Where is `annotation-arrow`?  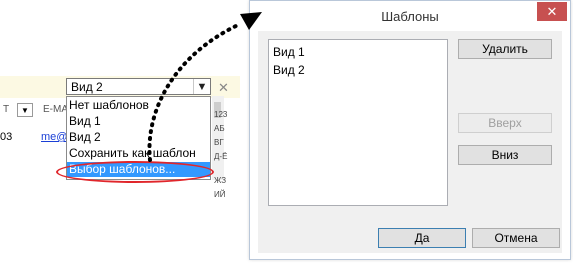
annotation-arrow is located at coordinates (204, 87).